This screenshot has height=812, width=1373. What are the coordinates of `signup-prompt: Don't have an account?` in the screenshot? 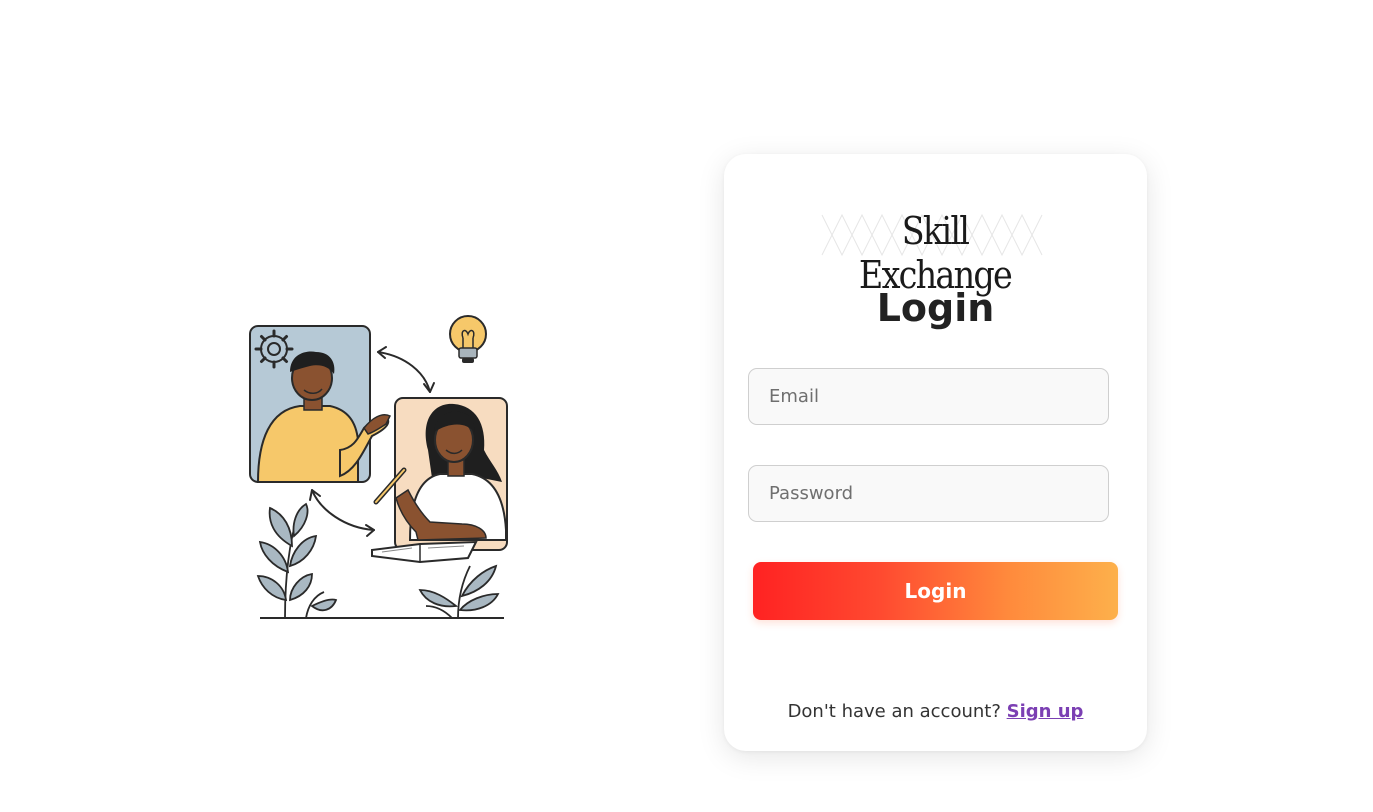 It's located at (894, 711).